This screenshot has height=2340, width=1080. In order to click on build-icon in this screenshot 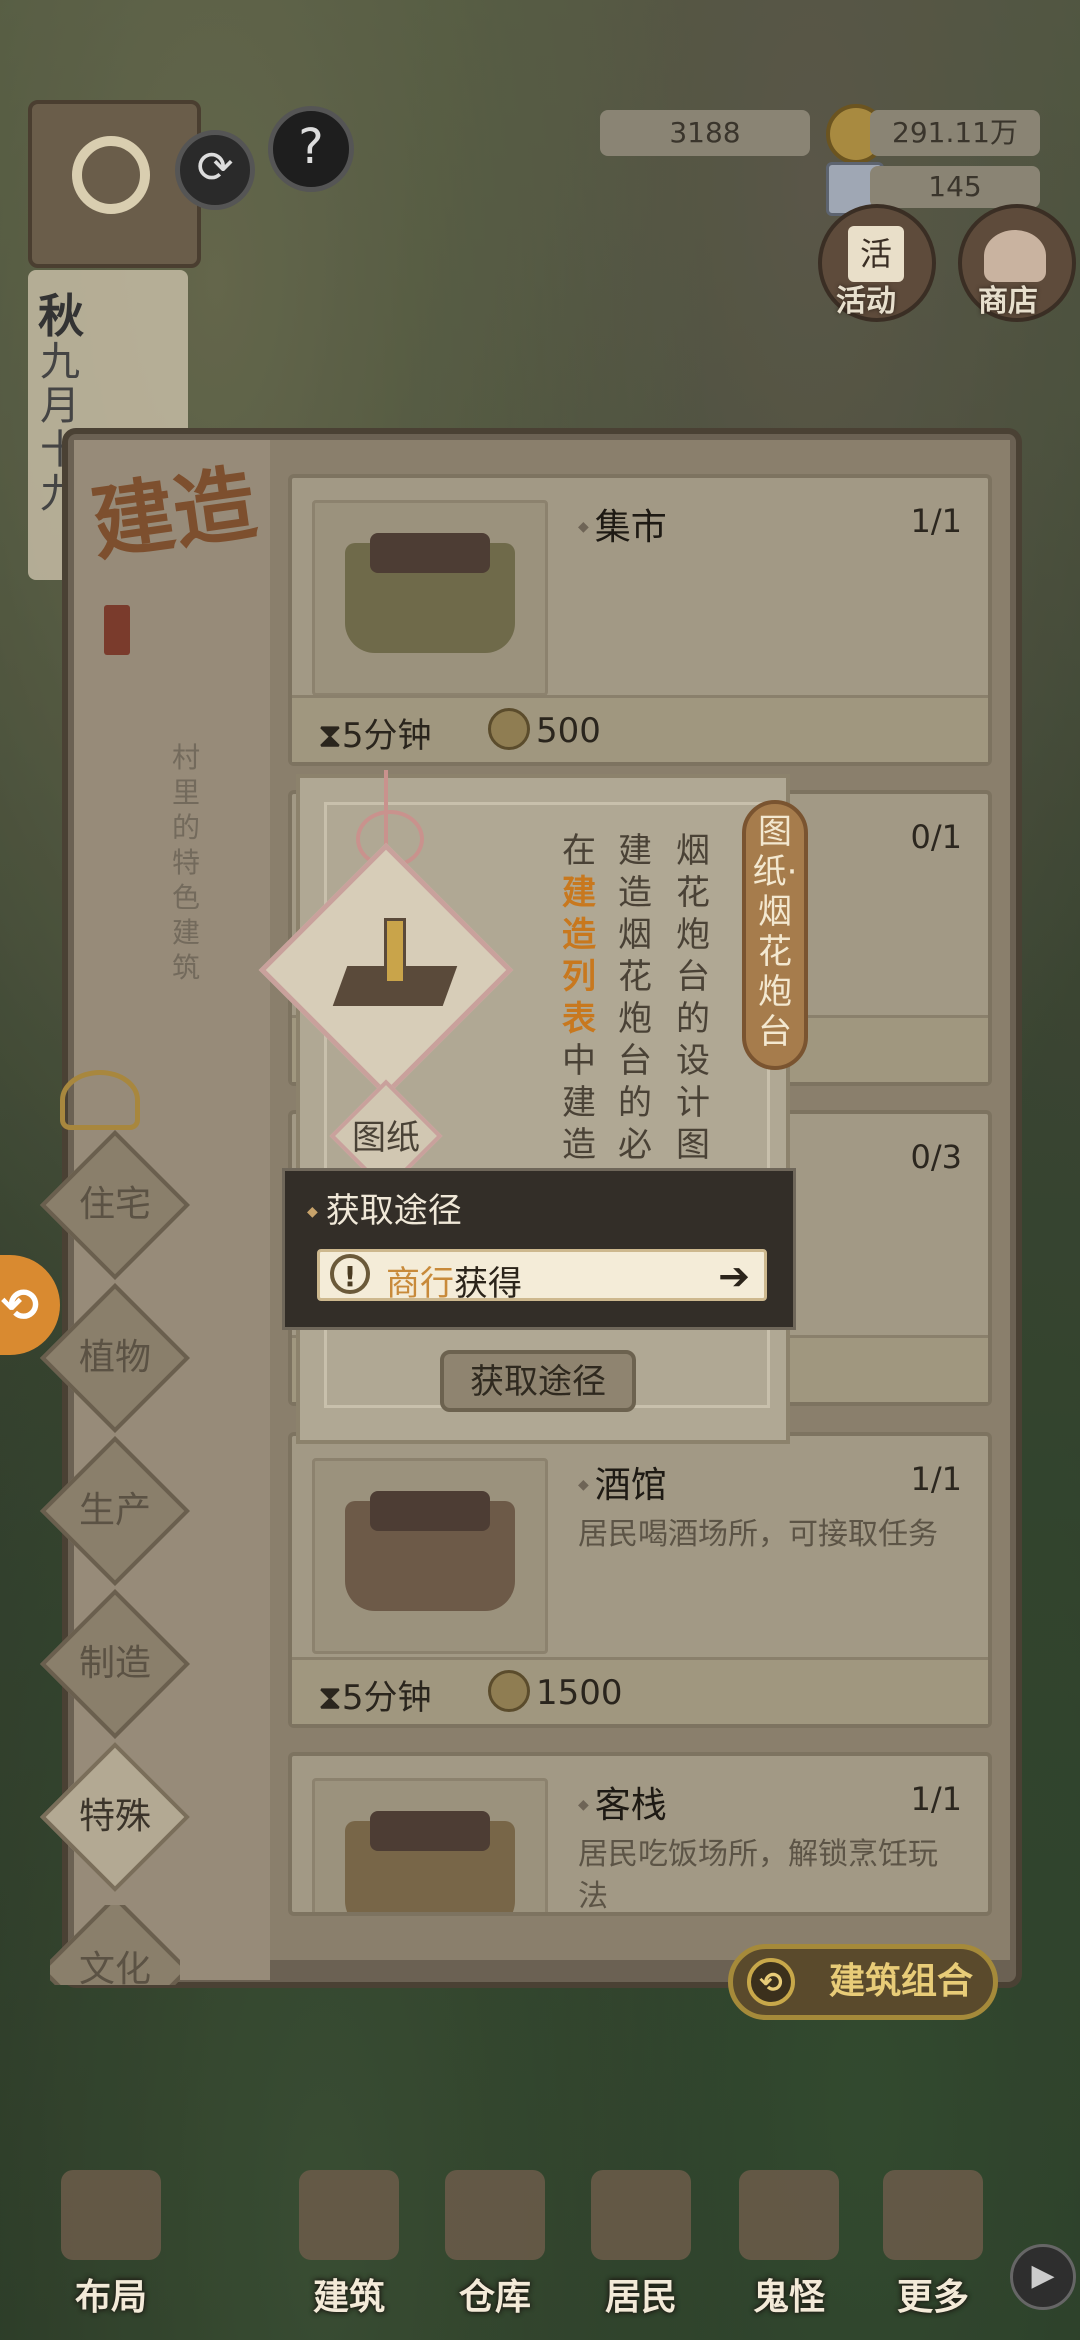, I will do `click(349, 2215)`.